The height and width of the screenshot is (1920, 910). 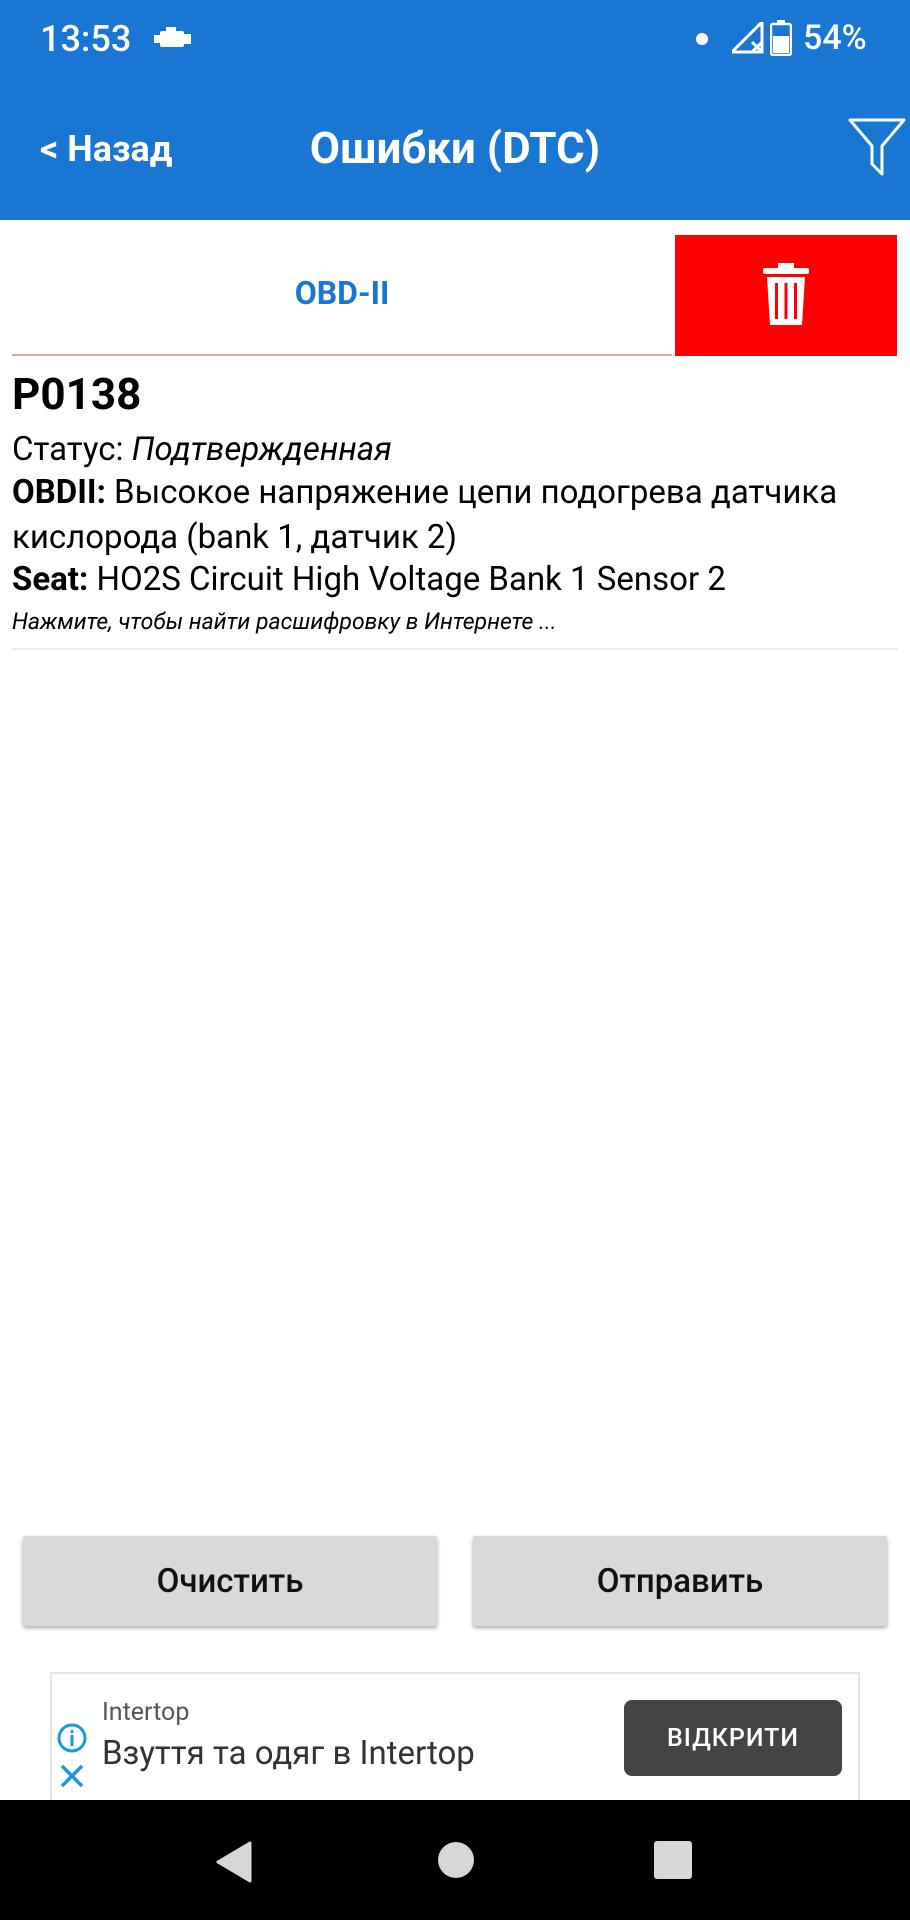 What do you see at coordinates (72, 449) in the screenshot?
I see `dtc-status-label: Статус:` at bounding box center [72, 449].